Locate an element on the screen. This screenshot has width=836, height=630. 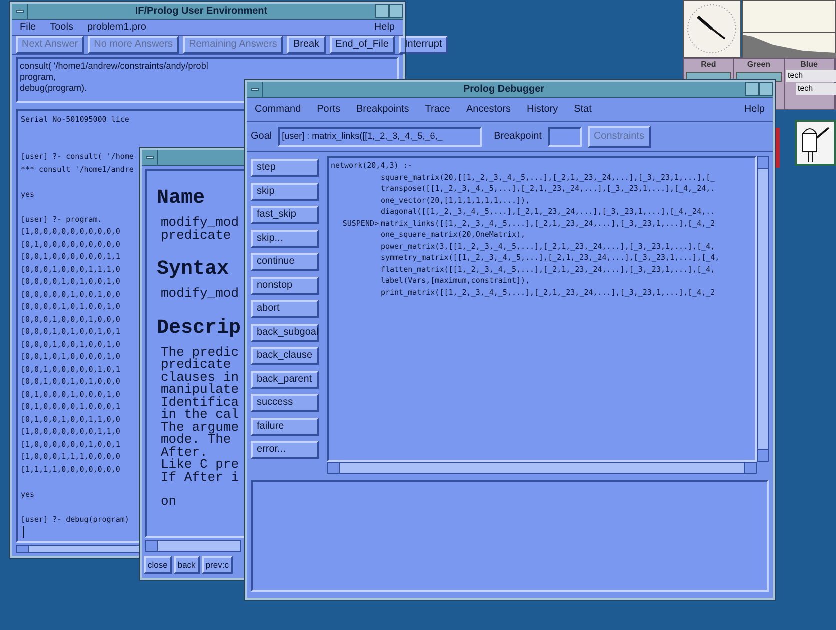
help-line: on is located at coordinates (169, 502).